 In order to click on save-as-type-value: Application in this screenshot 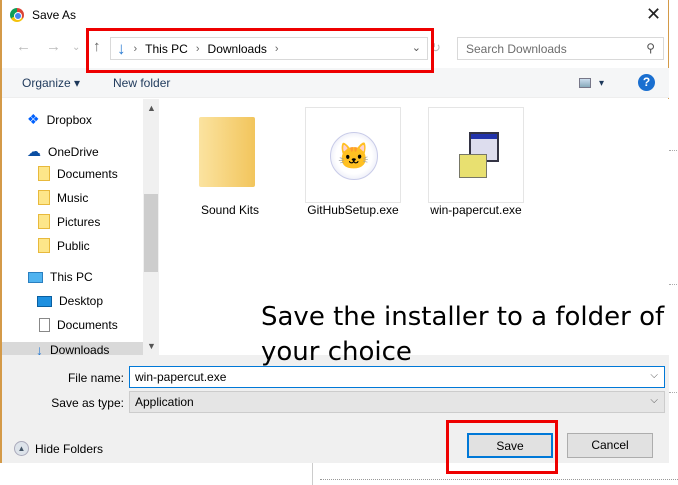, I will do `click(164, 402)`.